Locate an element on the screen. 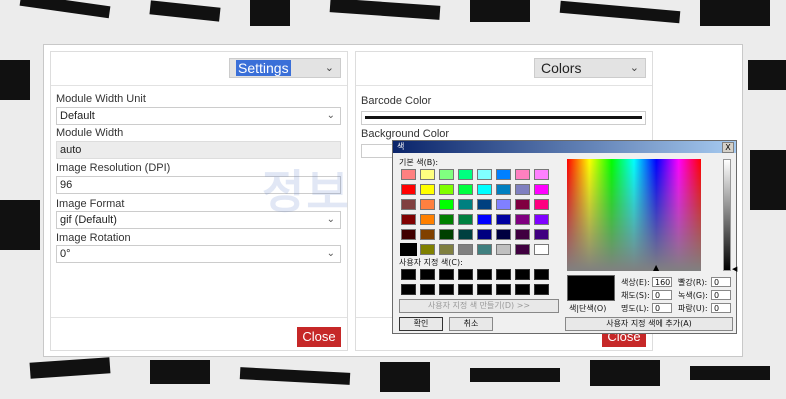 Image resolution: width=786 pixels, height=399 pixels. close-button: Close is located at coordinates (319, 337).